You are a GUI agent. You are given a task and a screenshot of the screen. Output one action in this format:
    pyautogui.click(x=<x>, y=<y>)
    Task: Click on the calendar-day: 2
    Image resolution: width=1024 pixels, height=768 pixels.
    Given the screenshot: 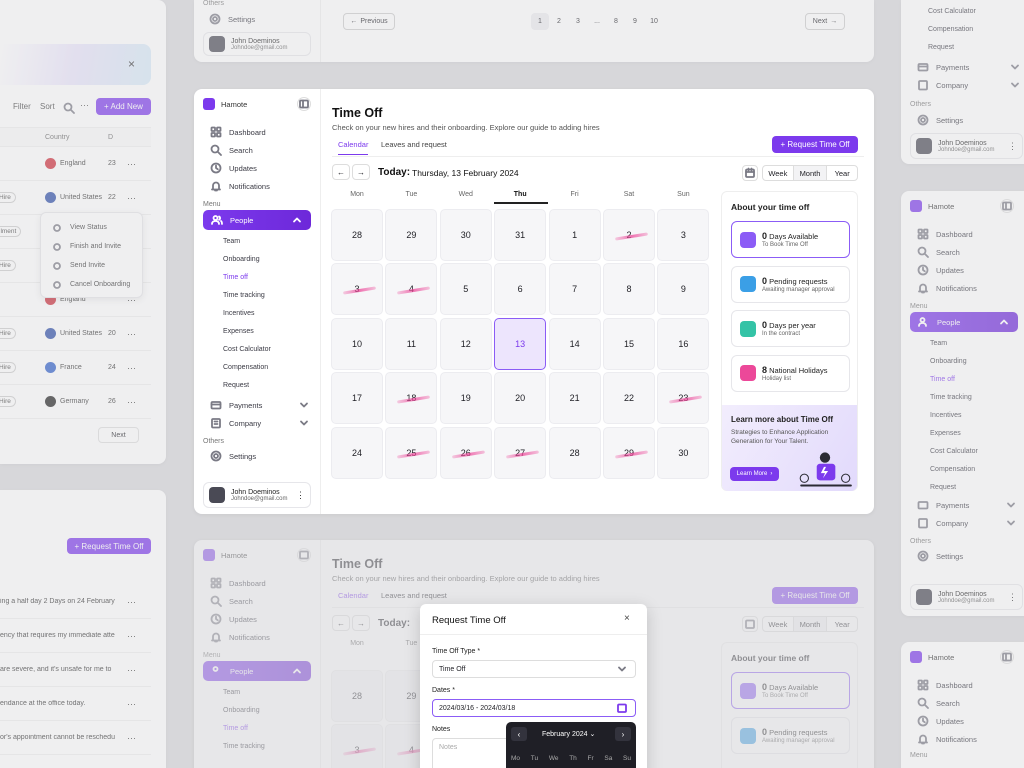 What is the action you would take?
    pyautogui.click(x=629, y=235)
    